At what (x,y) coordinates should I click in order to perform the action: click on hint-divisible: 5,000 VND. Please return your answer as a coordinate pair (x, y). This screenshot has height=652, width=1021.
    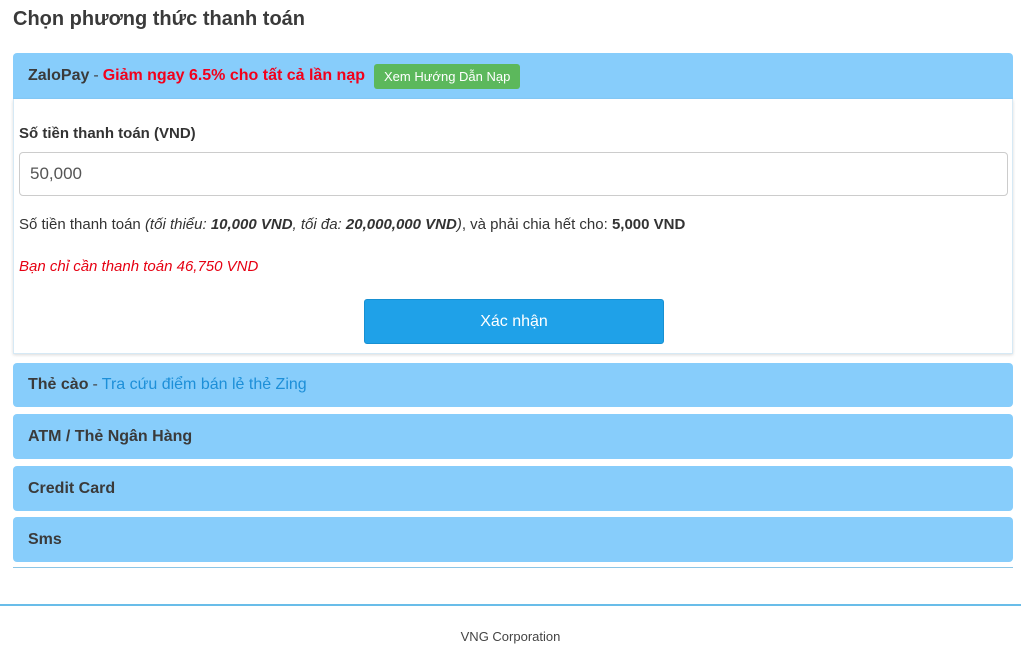
    Looking at the image, I should click on (648, 224).